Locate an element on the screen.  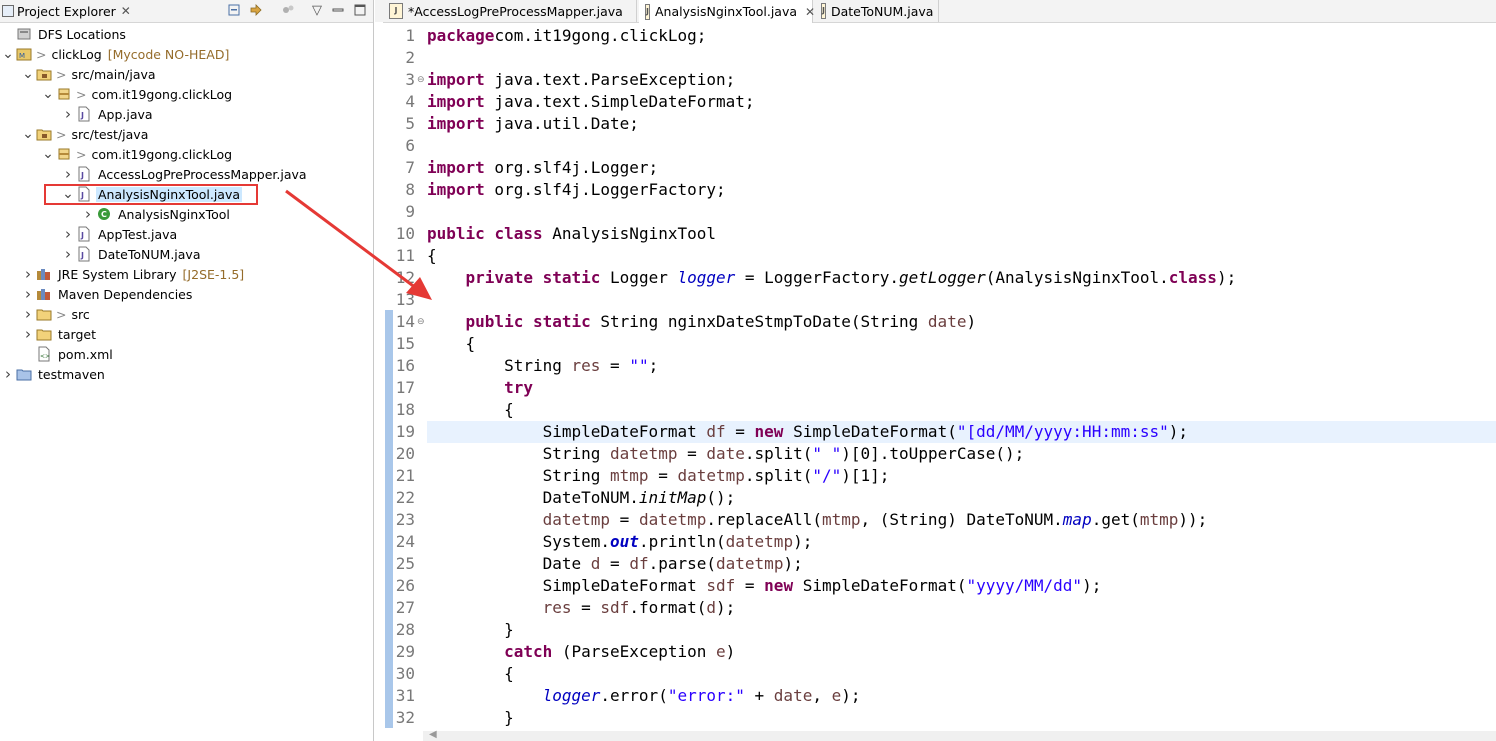
folder-icon is located at coordinates (44, 314).